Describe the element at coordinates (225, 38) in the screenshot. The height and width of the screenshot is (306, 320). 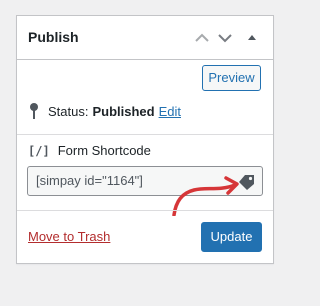
I see `chevron-down-icon` at that location.